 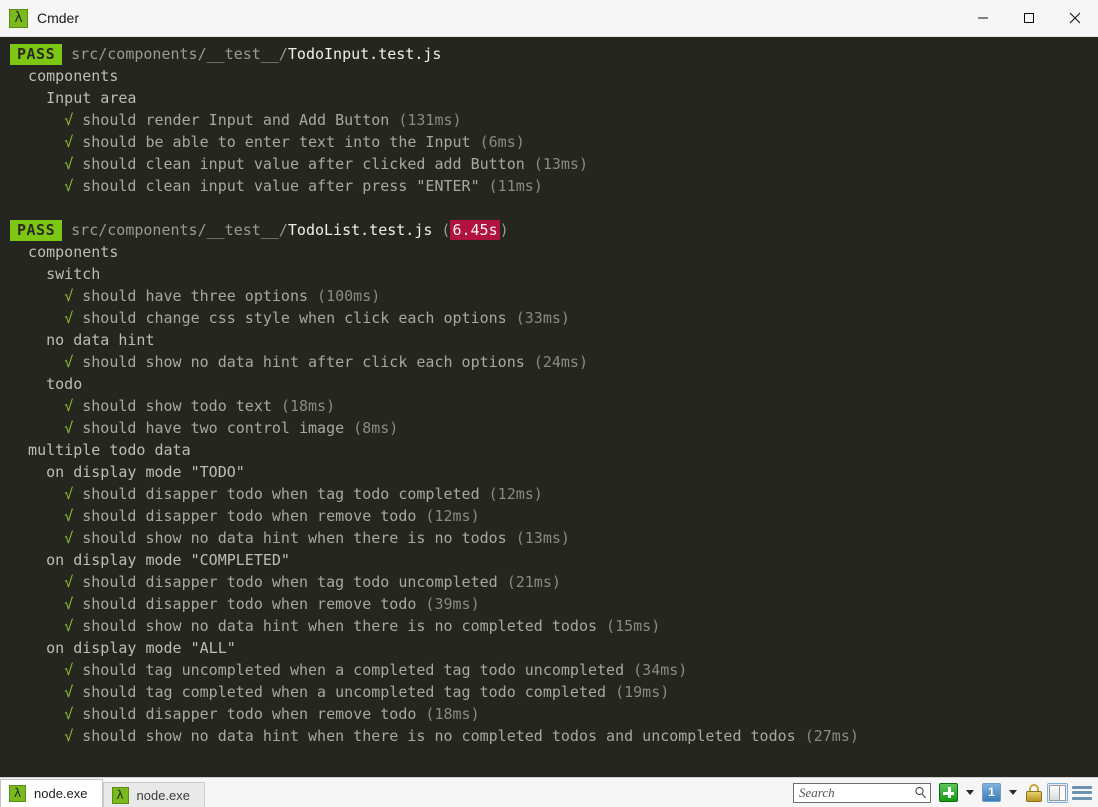 I want to click on status-bar: λ node.exe λ node.exe Search 1, so click(x=549, y=792).